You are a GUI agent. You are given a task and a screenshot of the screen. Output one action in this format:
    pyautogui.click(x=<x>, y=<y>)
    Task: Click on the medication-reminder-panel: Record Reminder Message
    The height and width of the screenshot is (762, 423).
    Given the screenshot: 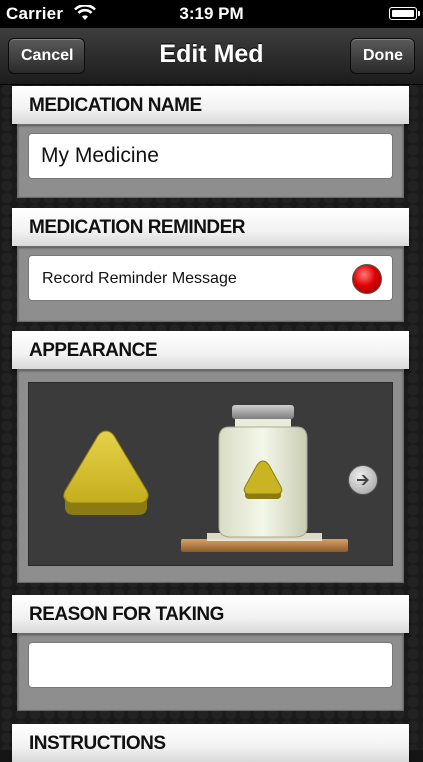 What is the action you would take?
    pyautogui.click(x=210, y=284)
    